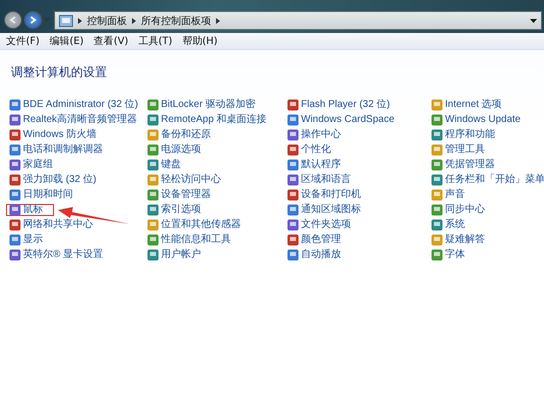 The image size is (544, 407). I want to click on control-panel-link: Internet 选项, so click(466, 105).